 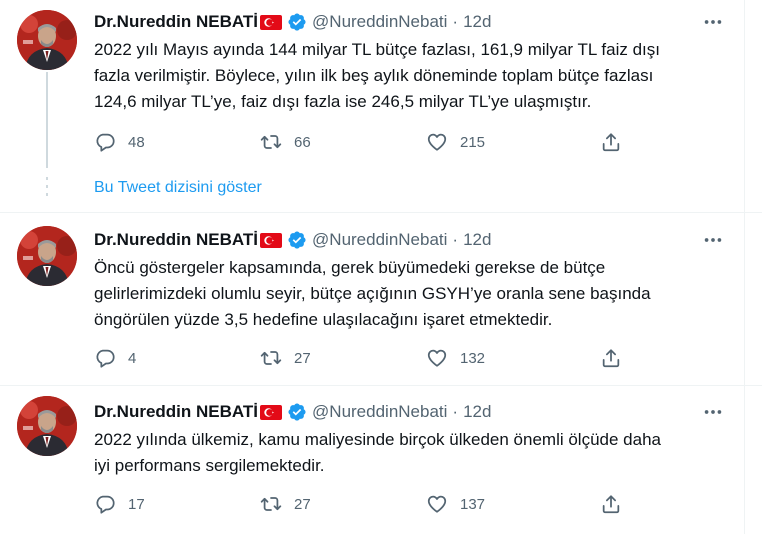 What do you see at coordinates (285, 142) in the screenshot?
I see `retweet-button: 66` at bounding box center [285, 142].